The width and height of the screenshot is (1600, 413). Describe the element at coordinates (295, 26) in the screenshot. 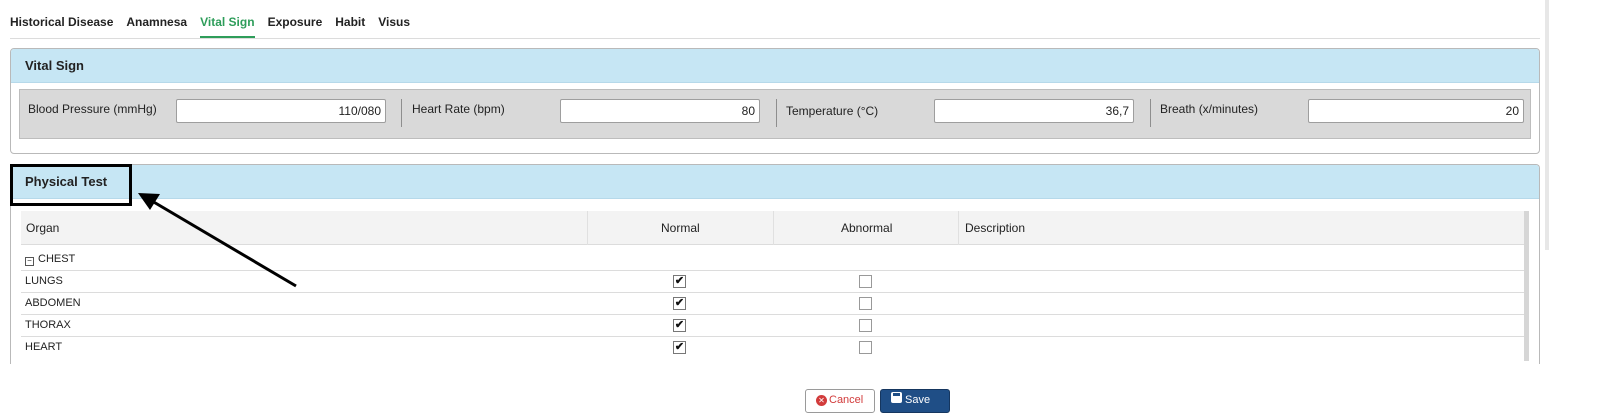

I see `tab-exposure: Exposure` at that location.